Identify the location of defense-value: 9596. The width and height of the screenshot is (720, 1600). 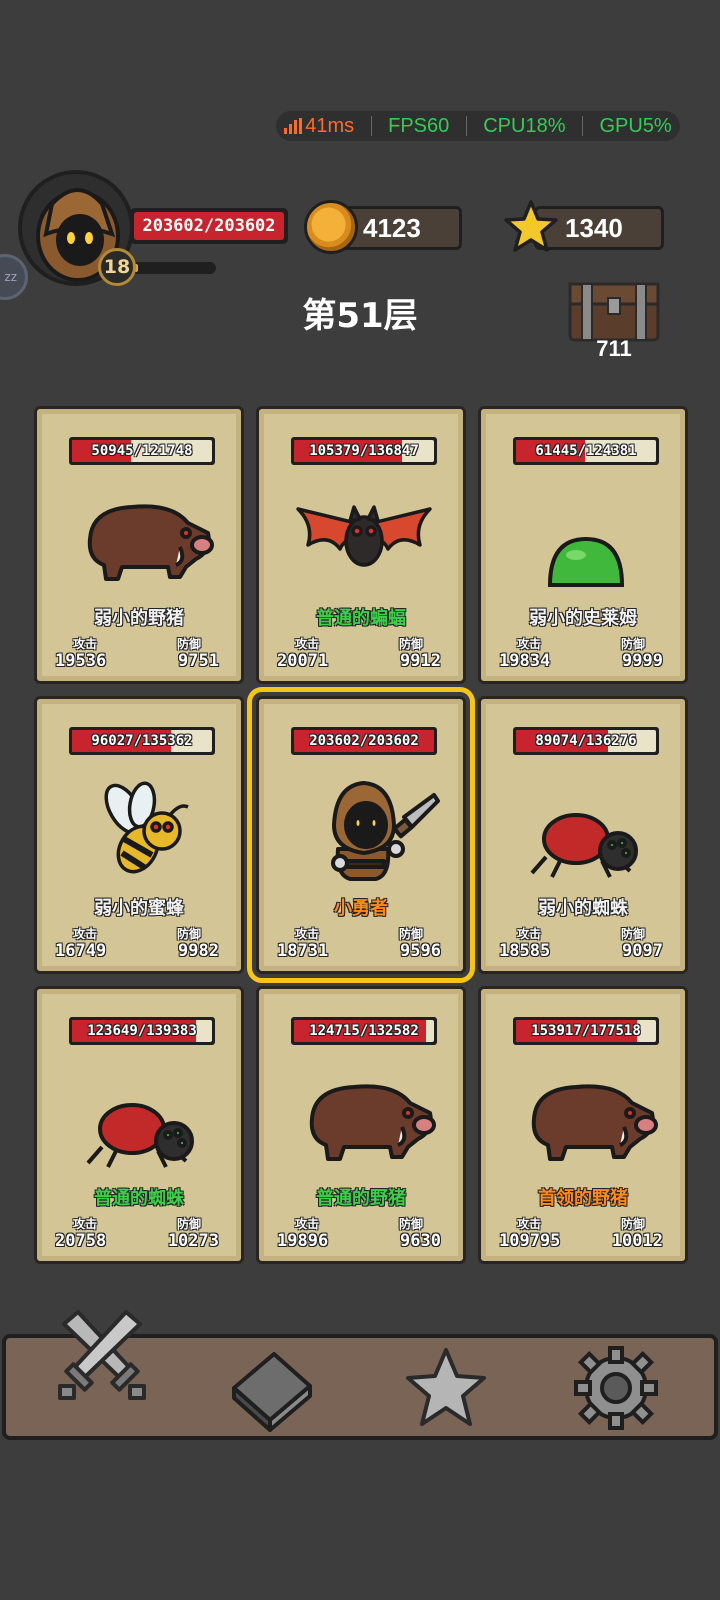
(420, 951).